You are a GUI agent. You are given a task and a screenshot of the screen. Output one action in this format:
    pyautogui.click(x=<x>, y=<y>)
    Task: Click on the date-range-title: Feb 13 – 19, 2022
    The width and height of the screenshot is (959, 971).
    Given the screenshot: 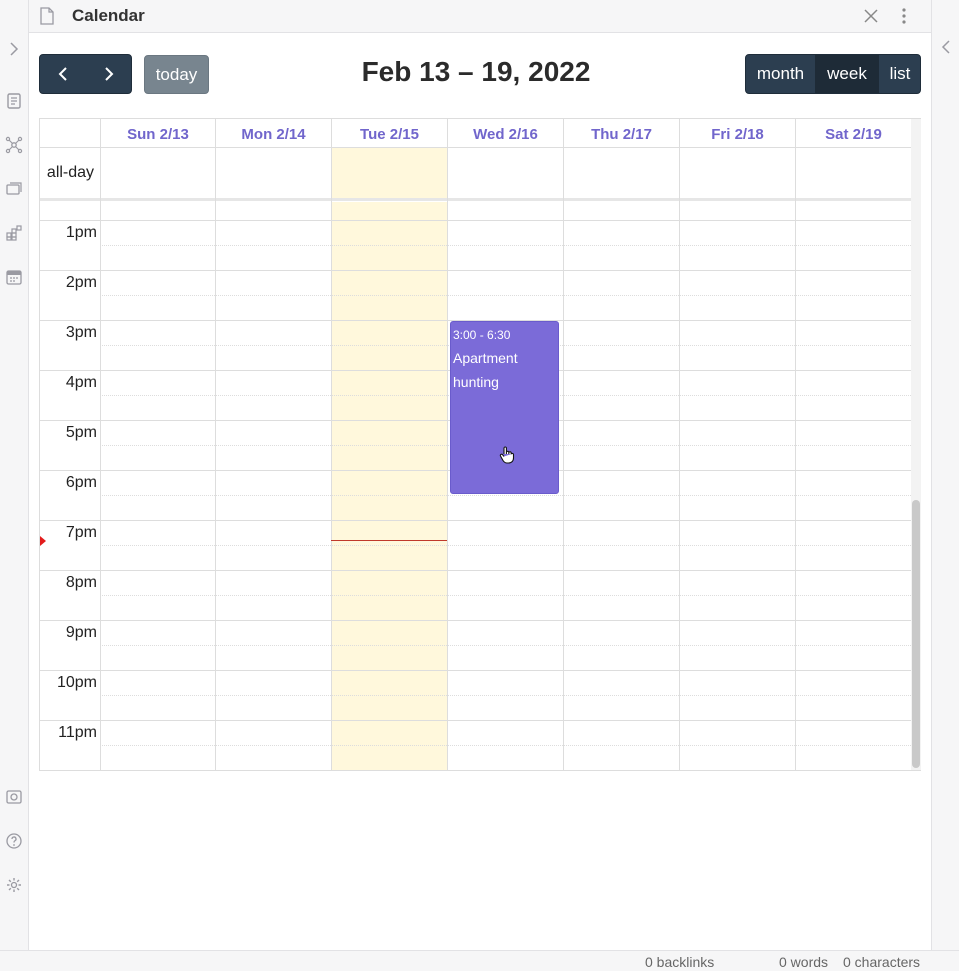 What is the action you would take?
    pyautogui.click(x=476, y=71)
    